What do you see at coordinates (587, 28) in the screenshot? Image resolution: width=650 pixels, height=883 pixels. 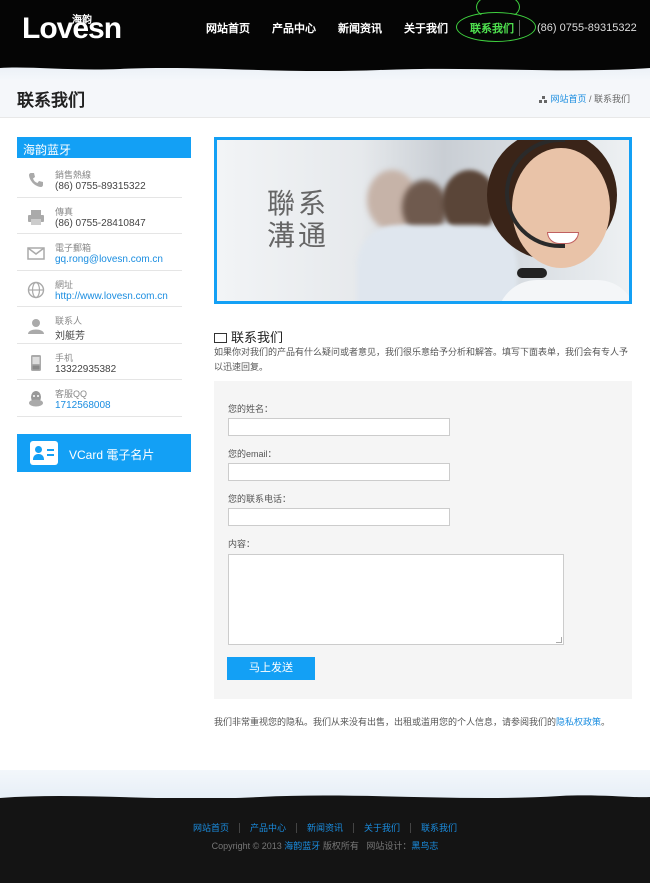 I see `header-phone: (86) 0755-89315322` at bounding box center [587, 28].